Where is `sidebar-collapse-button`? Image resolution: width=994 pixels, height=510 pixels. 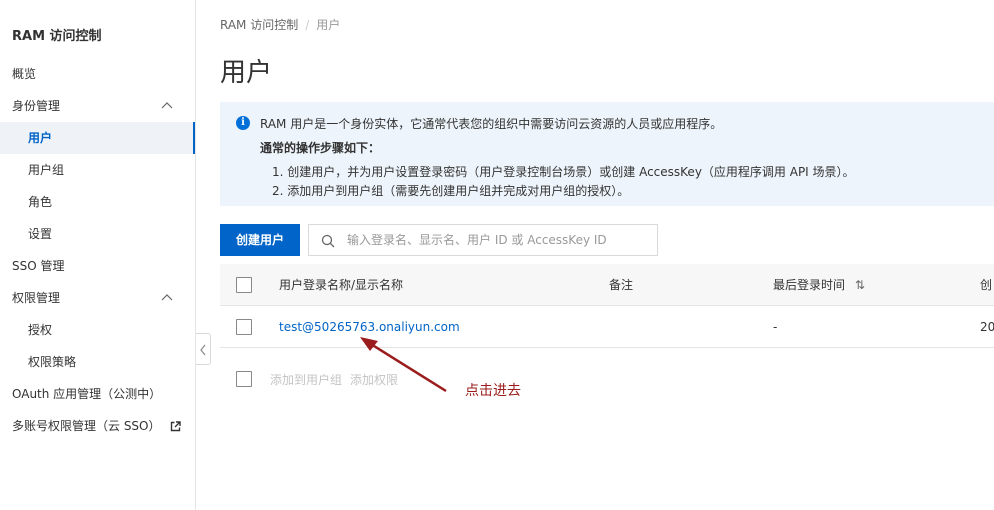
sidebar-collapse-button is located at coordinates (203, 349).